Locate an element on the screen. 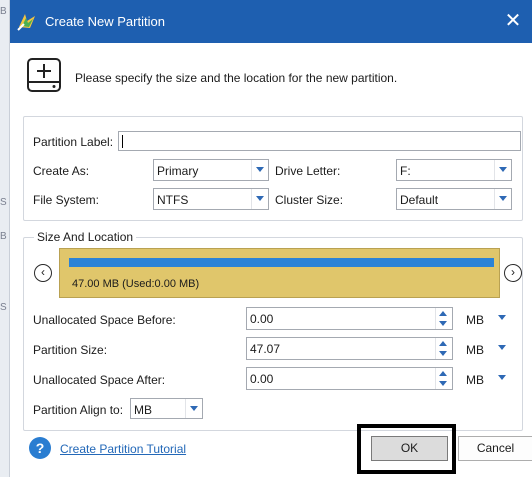  dialog-title: Create New Partition is located at coordinates (105, 21).